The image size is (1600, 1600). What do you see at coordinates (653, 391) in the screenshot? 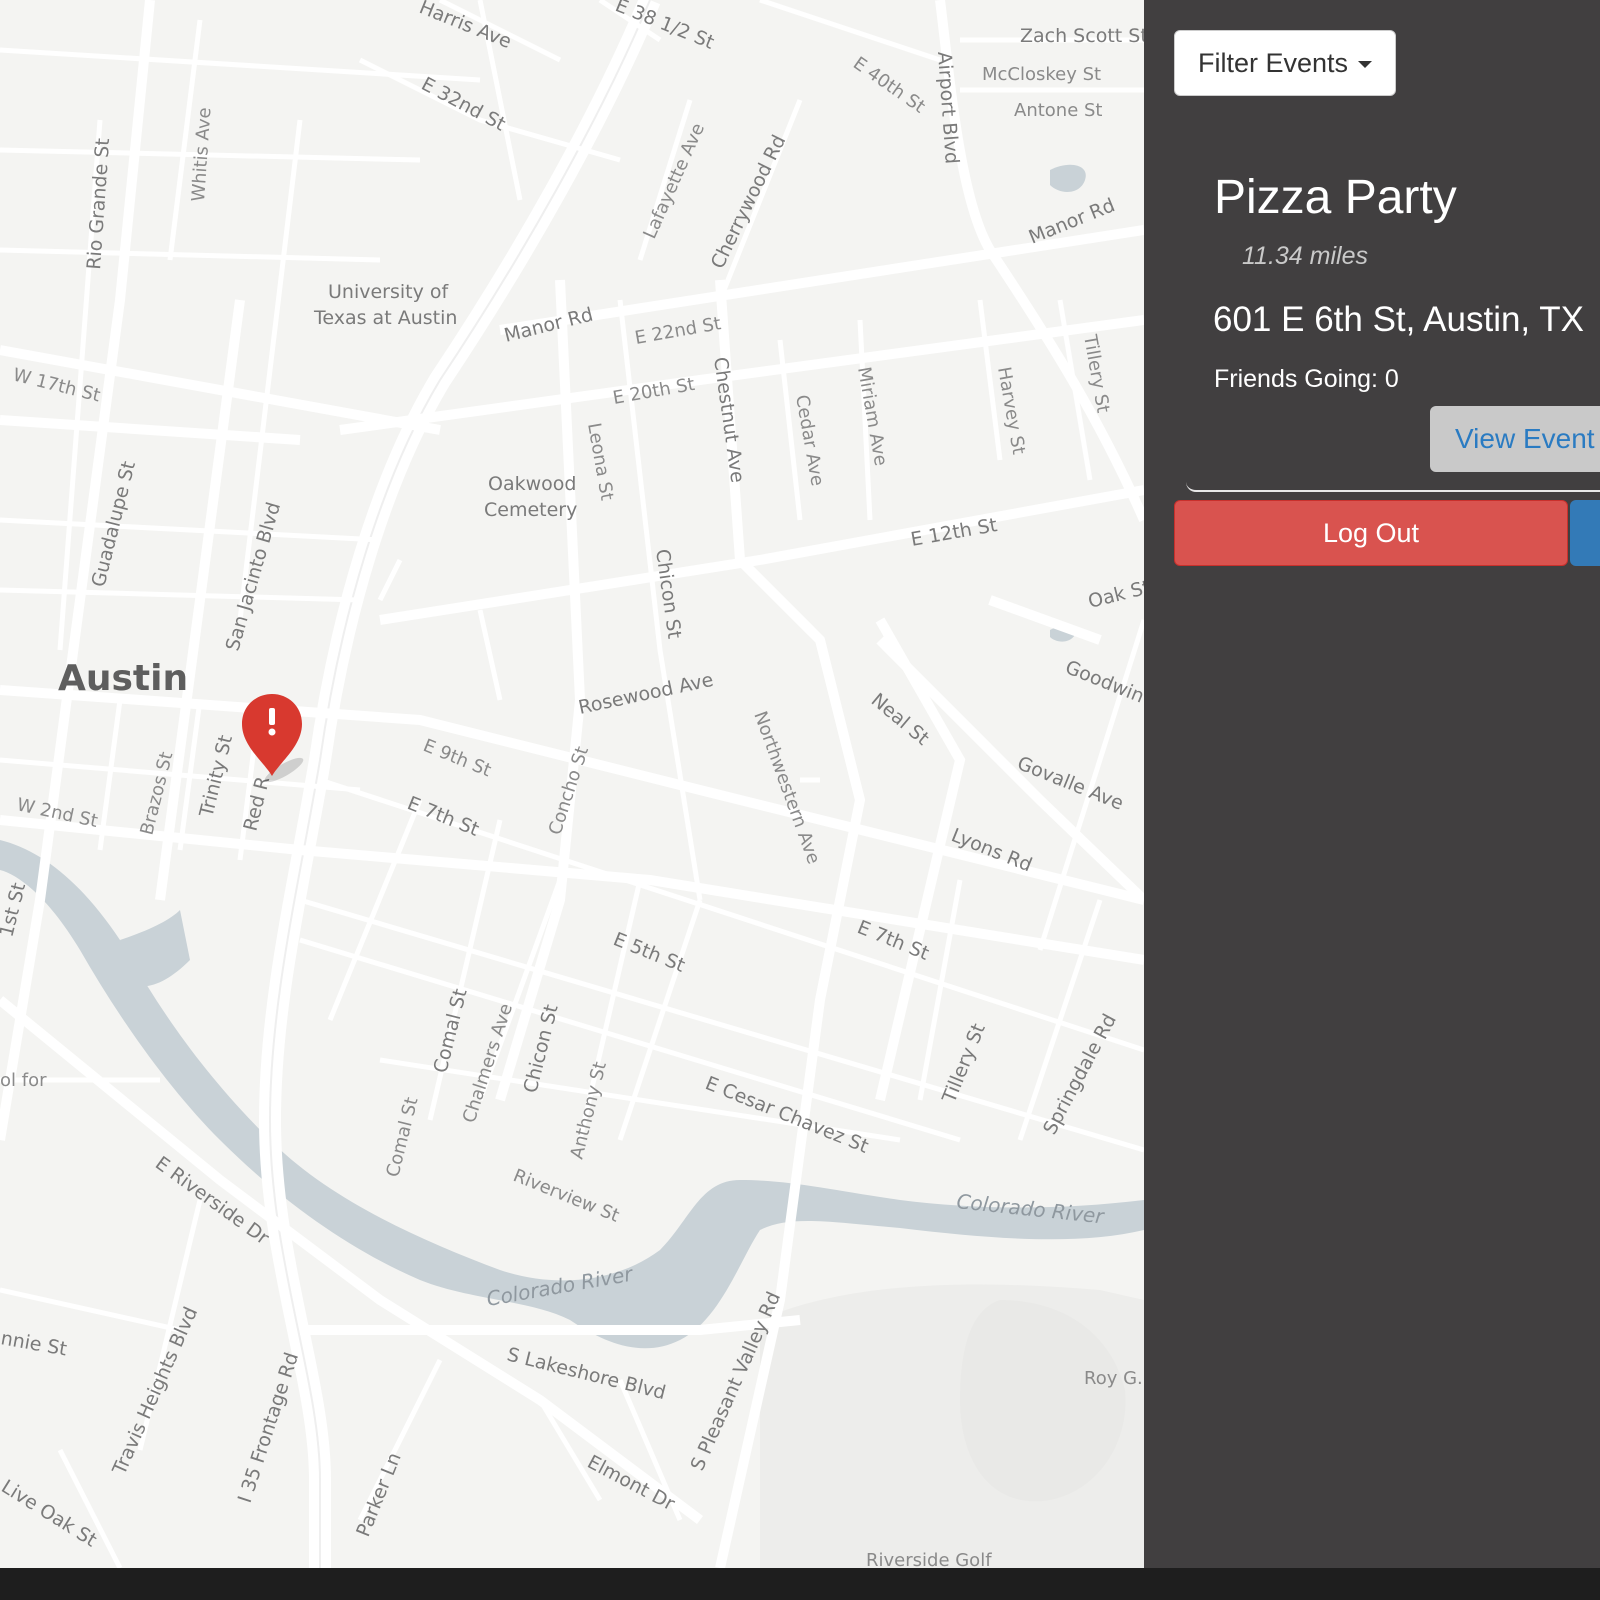
I see `map-label: E 20th St` at bounding box center [653, 391].